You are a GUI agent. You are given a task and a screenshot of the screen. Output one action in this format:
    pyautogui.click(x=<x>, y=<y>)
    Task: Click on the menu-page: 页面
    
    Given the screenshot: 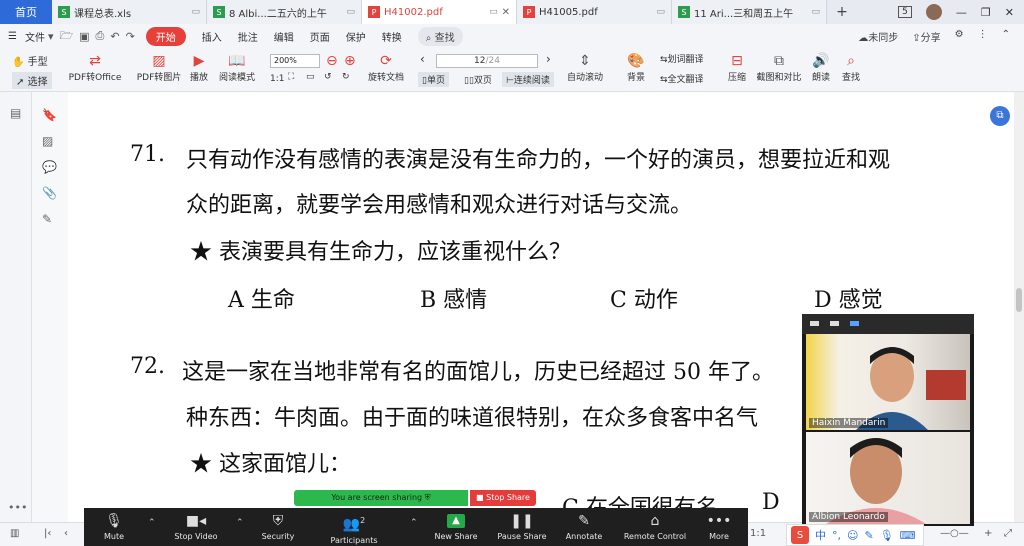 What is the action you would take?
    pyautogui.click(x=320, y=36)
    